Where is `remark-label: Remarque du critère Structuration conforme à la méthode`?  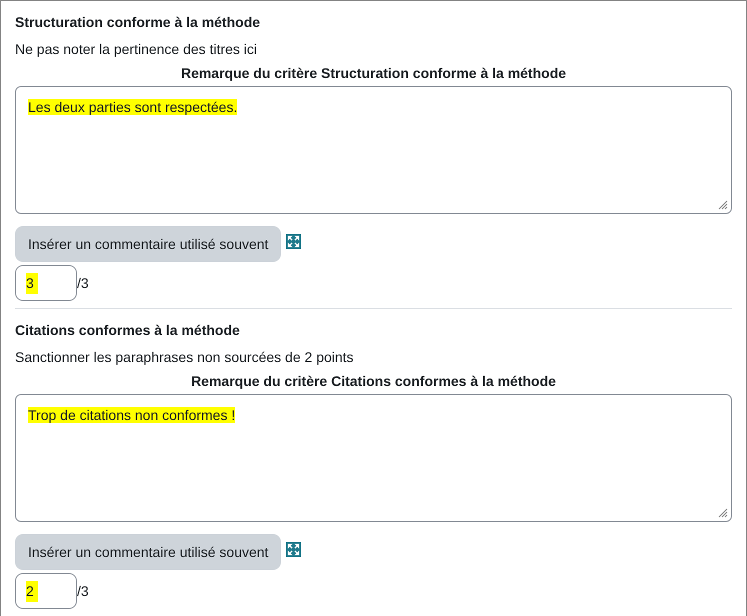 remark-label: Remarque du critère Structuration conforme à la méthode is located at coordinates (373, 73).